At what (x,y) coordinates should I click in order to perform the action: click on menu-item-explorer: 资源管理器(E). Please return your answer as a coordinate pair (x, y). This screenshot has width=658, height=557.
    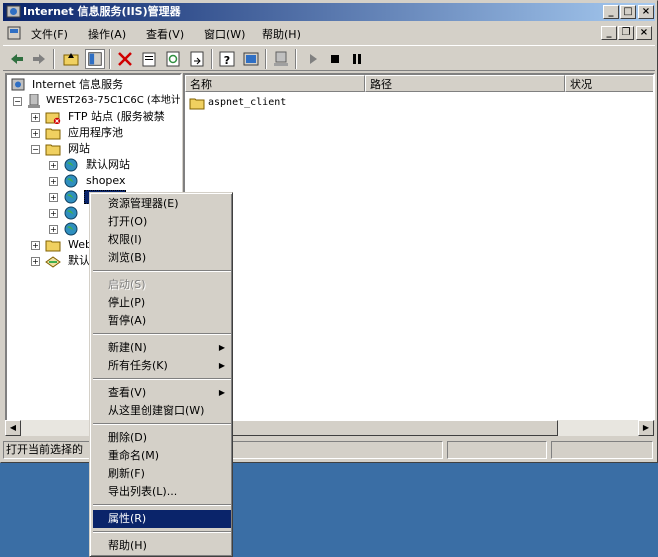
    Looking at the image, I should click on (162, 204).